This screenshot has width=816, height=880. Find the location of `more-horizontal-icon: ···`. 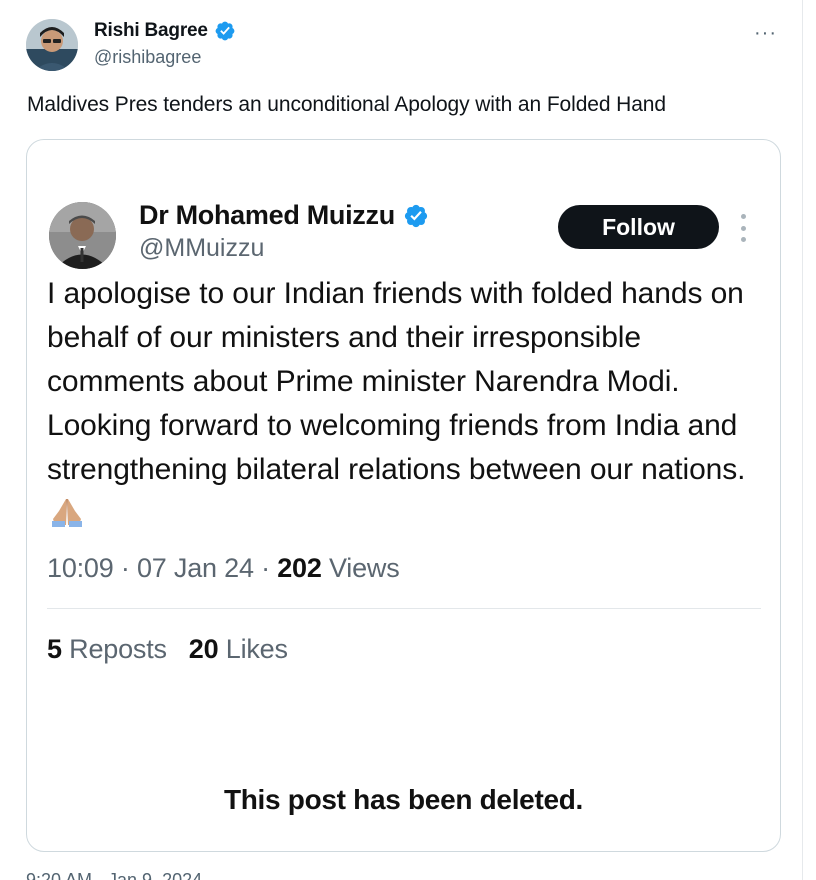

more-horizontal-icon: ··· is located at coordinates (765, 33).